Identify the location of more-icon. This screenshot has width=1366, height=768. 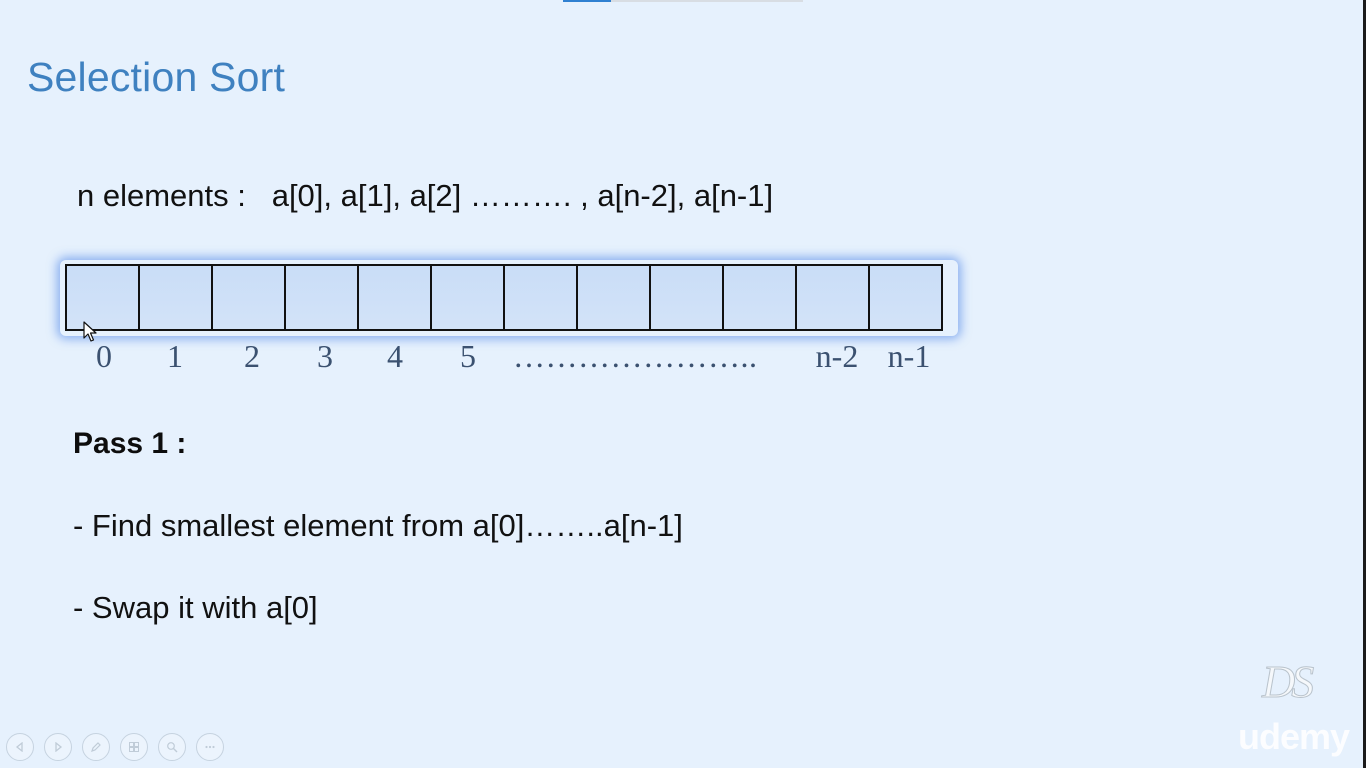
(210, 747).